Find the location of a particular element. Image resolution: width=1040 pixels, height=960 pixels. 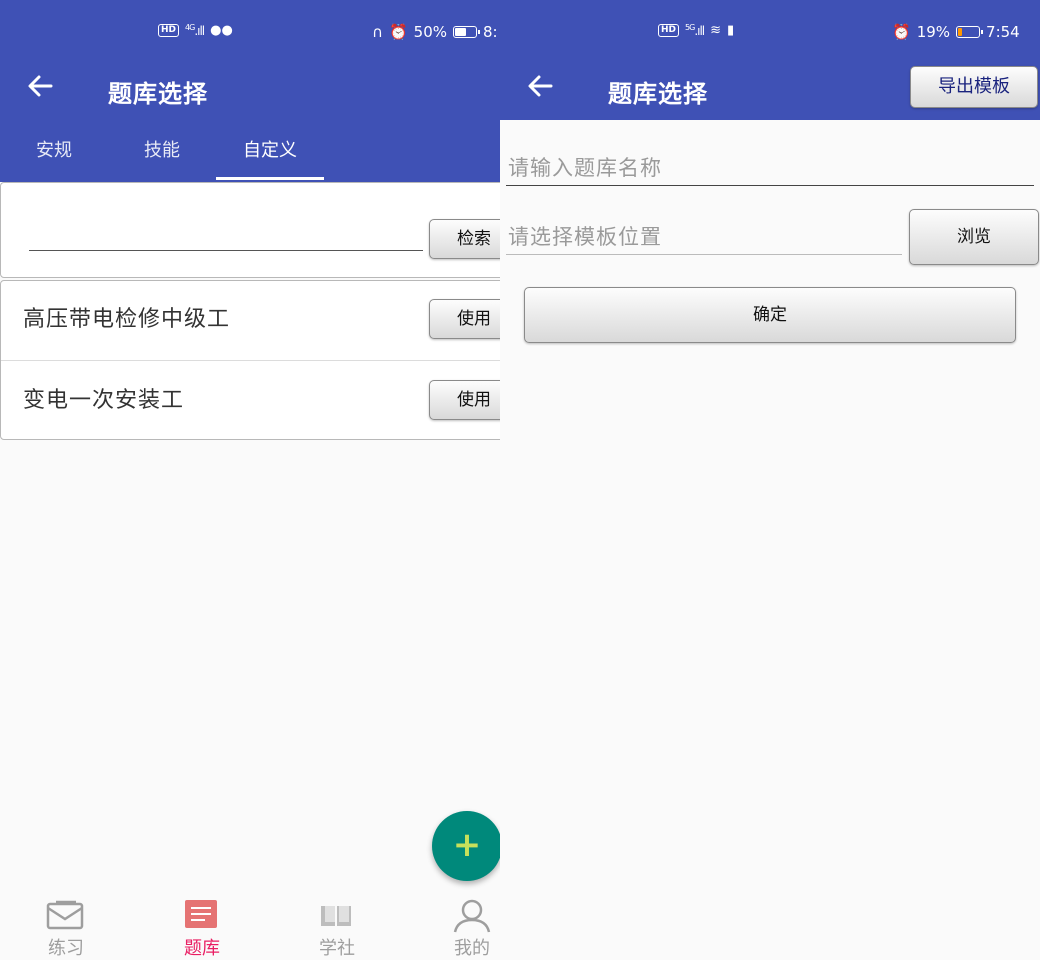

nav-label: 我的 is located at coordinates (472, 948).